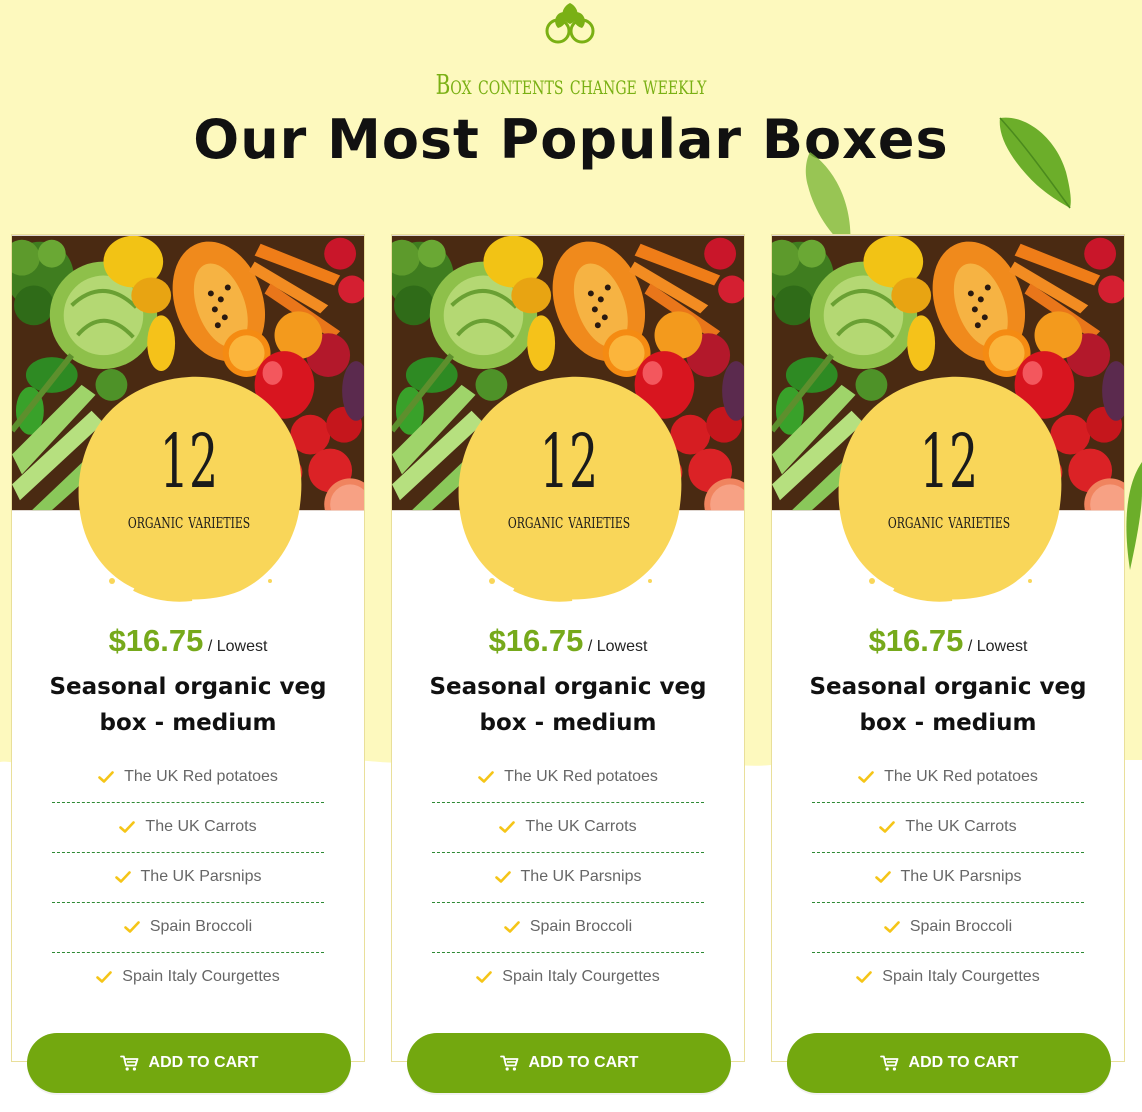 This screenshot has height=1112, width=1142. I want to click on leaf-logo-icon, so click(570, 23).